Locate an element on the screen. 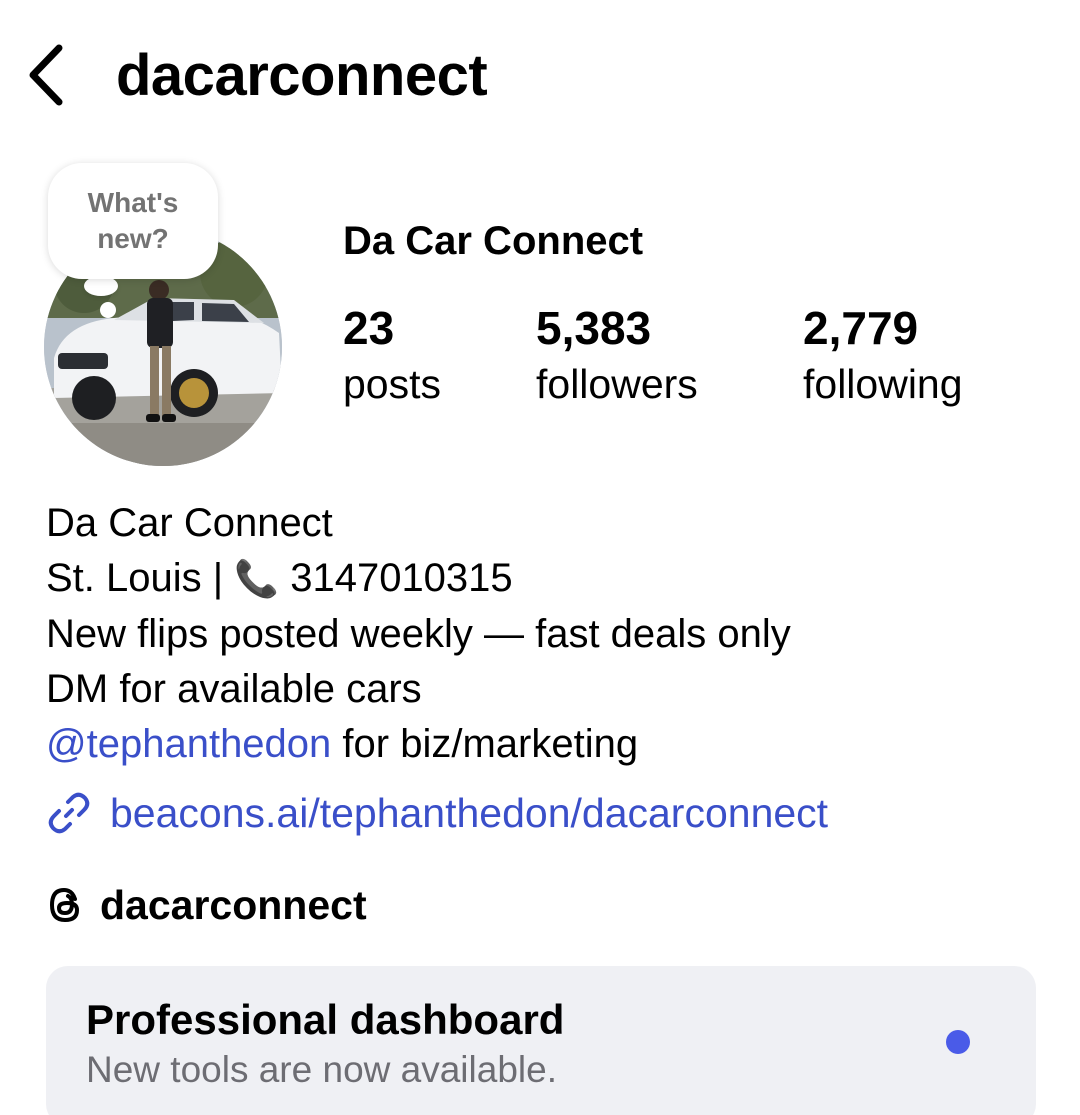 The image size is (1080, 1115). notification-dot is located at coordinates (958, 1042).